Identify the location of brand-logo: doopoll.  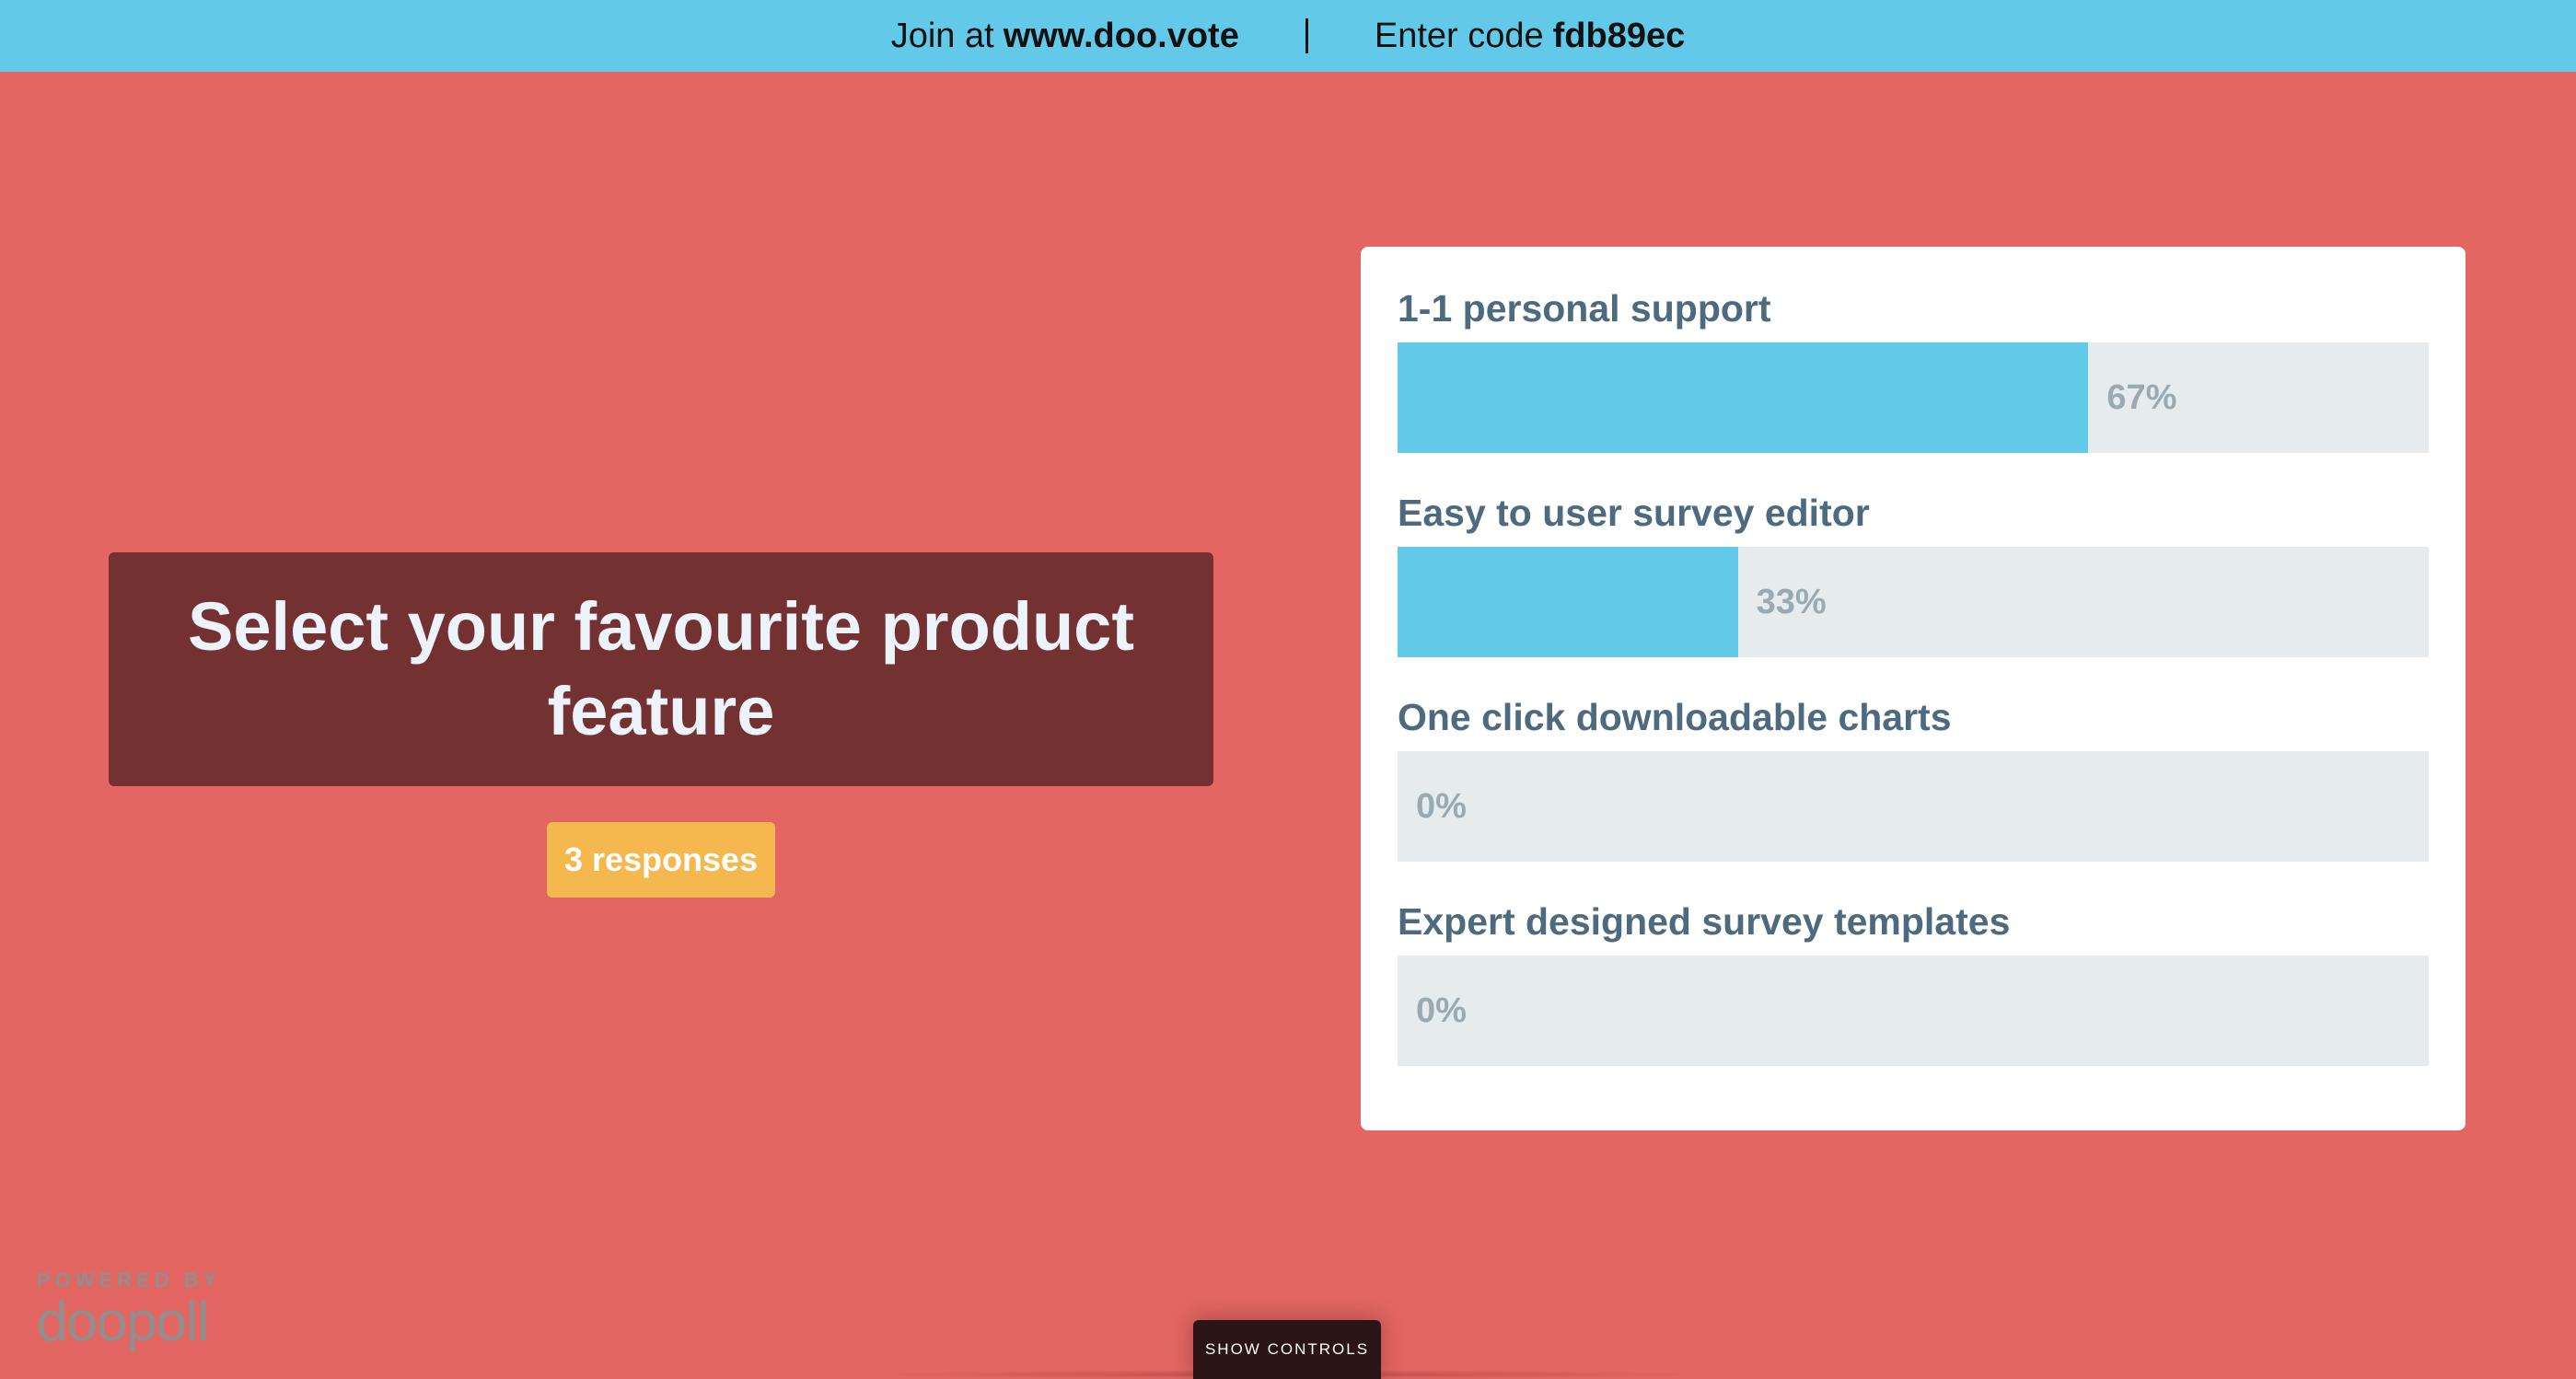
(123, 1321).